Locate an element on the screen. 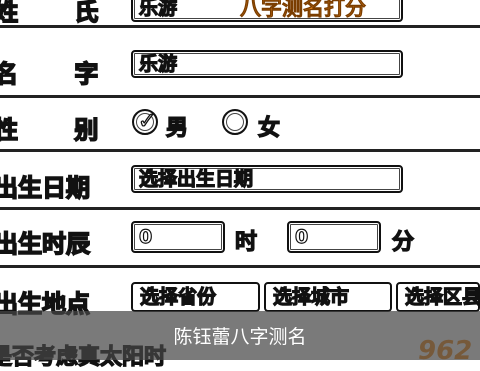  gender-male-radio: ✓ is located at coordinates (145, 121).